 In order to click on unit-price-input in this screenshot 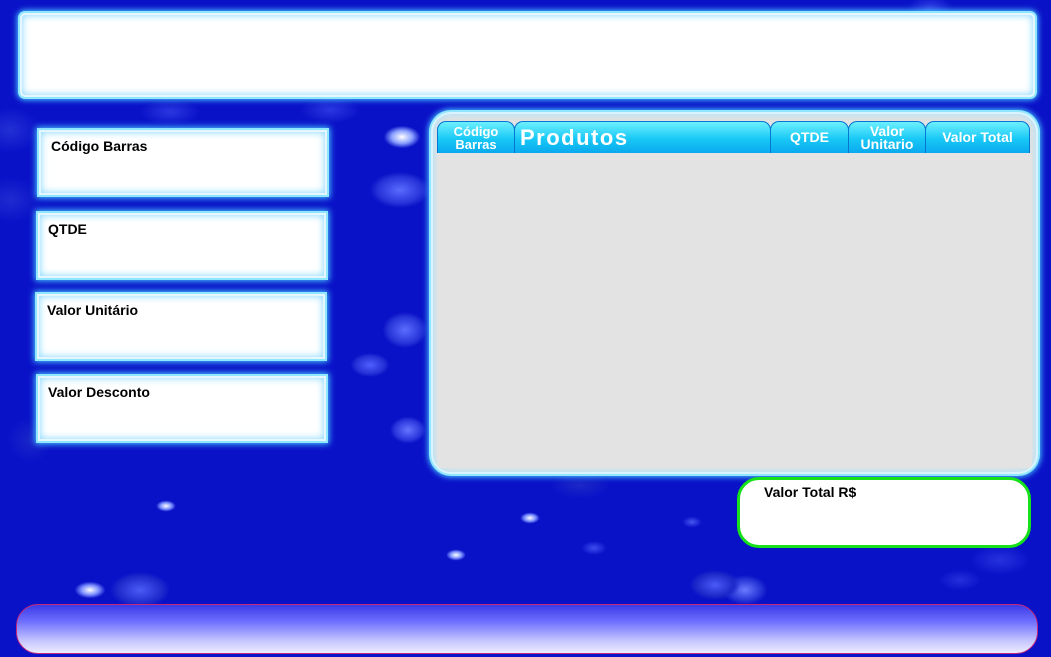, I will do `click(181, 338)`.